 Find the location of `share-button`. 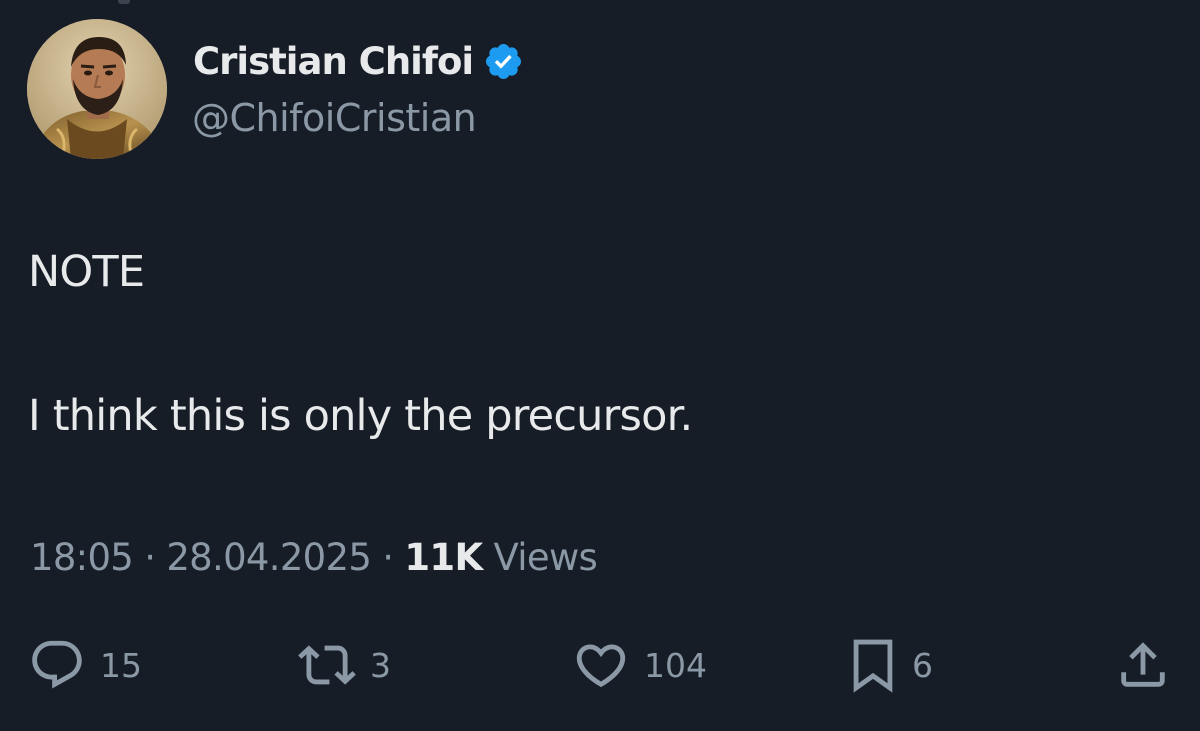

share-button is located at coordinates (1143, 665).